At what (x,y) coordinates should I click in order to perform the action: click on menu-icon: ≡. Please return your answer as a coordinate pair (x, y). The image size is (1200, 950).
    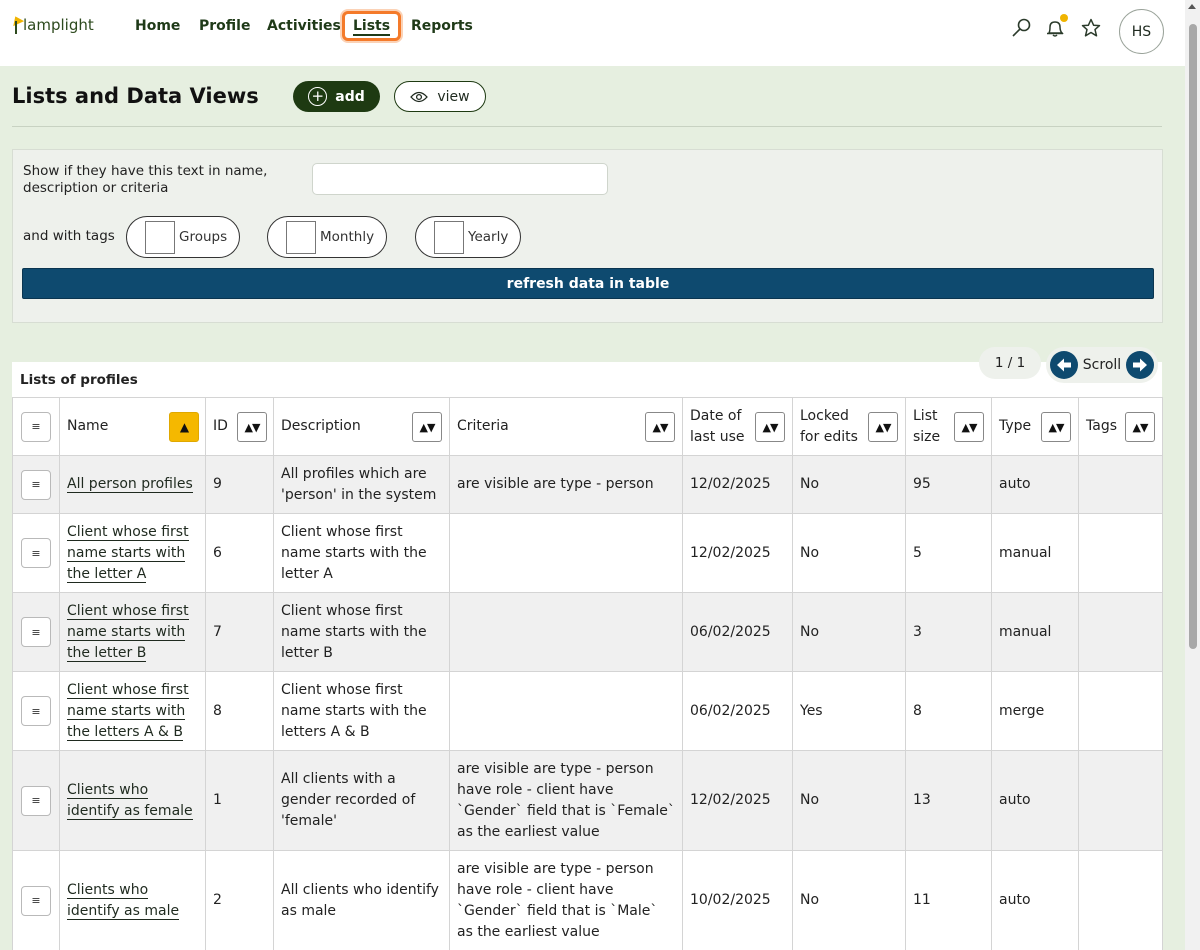
    Looking at the image, I should click on (36, 426).